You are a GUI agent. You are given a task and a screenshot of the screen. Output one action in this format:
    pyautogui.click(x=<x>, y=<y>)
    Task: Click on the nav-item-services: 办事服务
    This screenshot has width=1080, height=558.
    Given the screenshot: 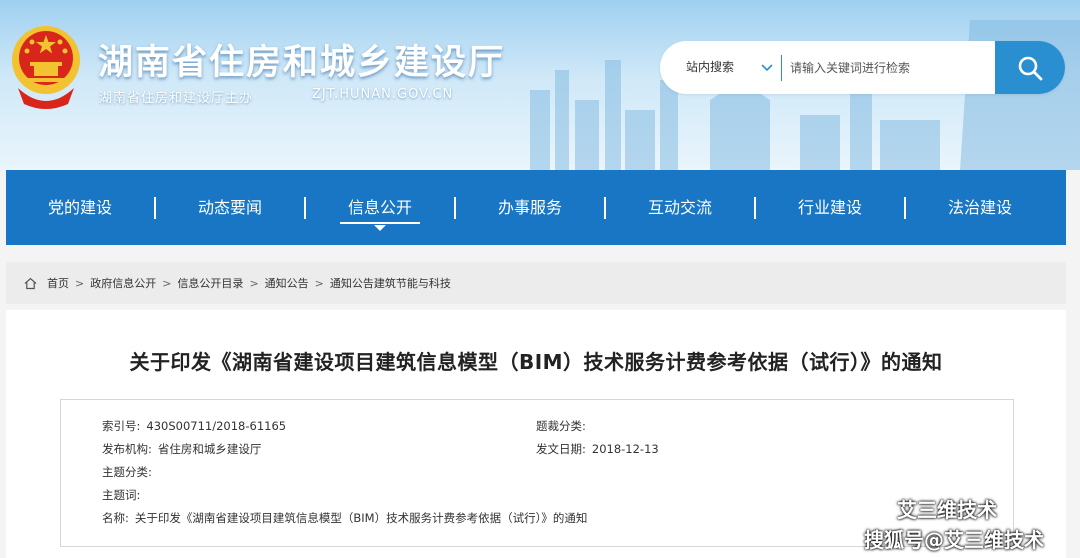 What is the action you would take?
    pyautogui.click(x=530, y=207)
    